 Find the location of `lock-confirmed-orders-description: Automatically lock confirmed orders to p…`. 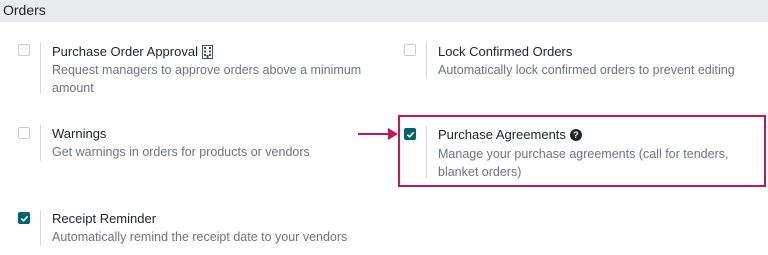

lock-confirmed-orders-description: Automatically lock confirmed orders to p… is located at coordinates (586, 70).